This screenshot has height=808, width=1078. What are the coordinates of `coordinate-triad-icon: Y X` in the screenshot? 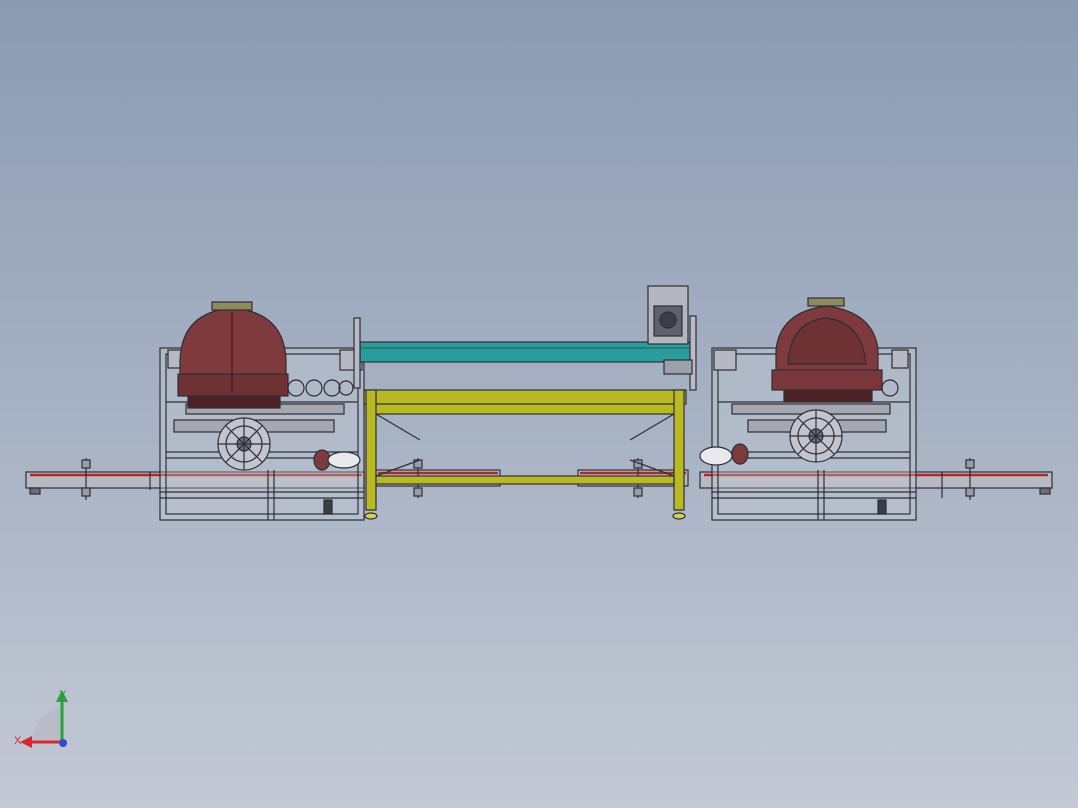 It's located at (41, 718).